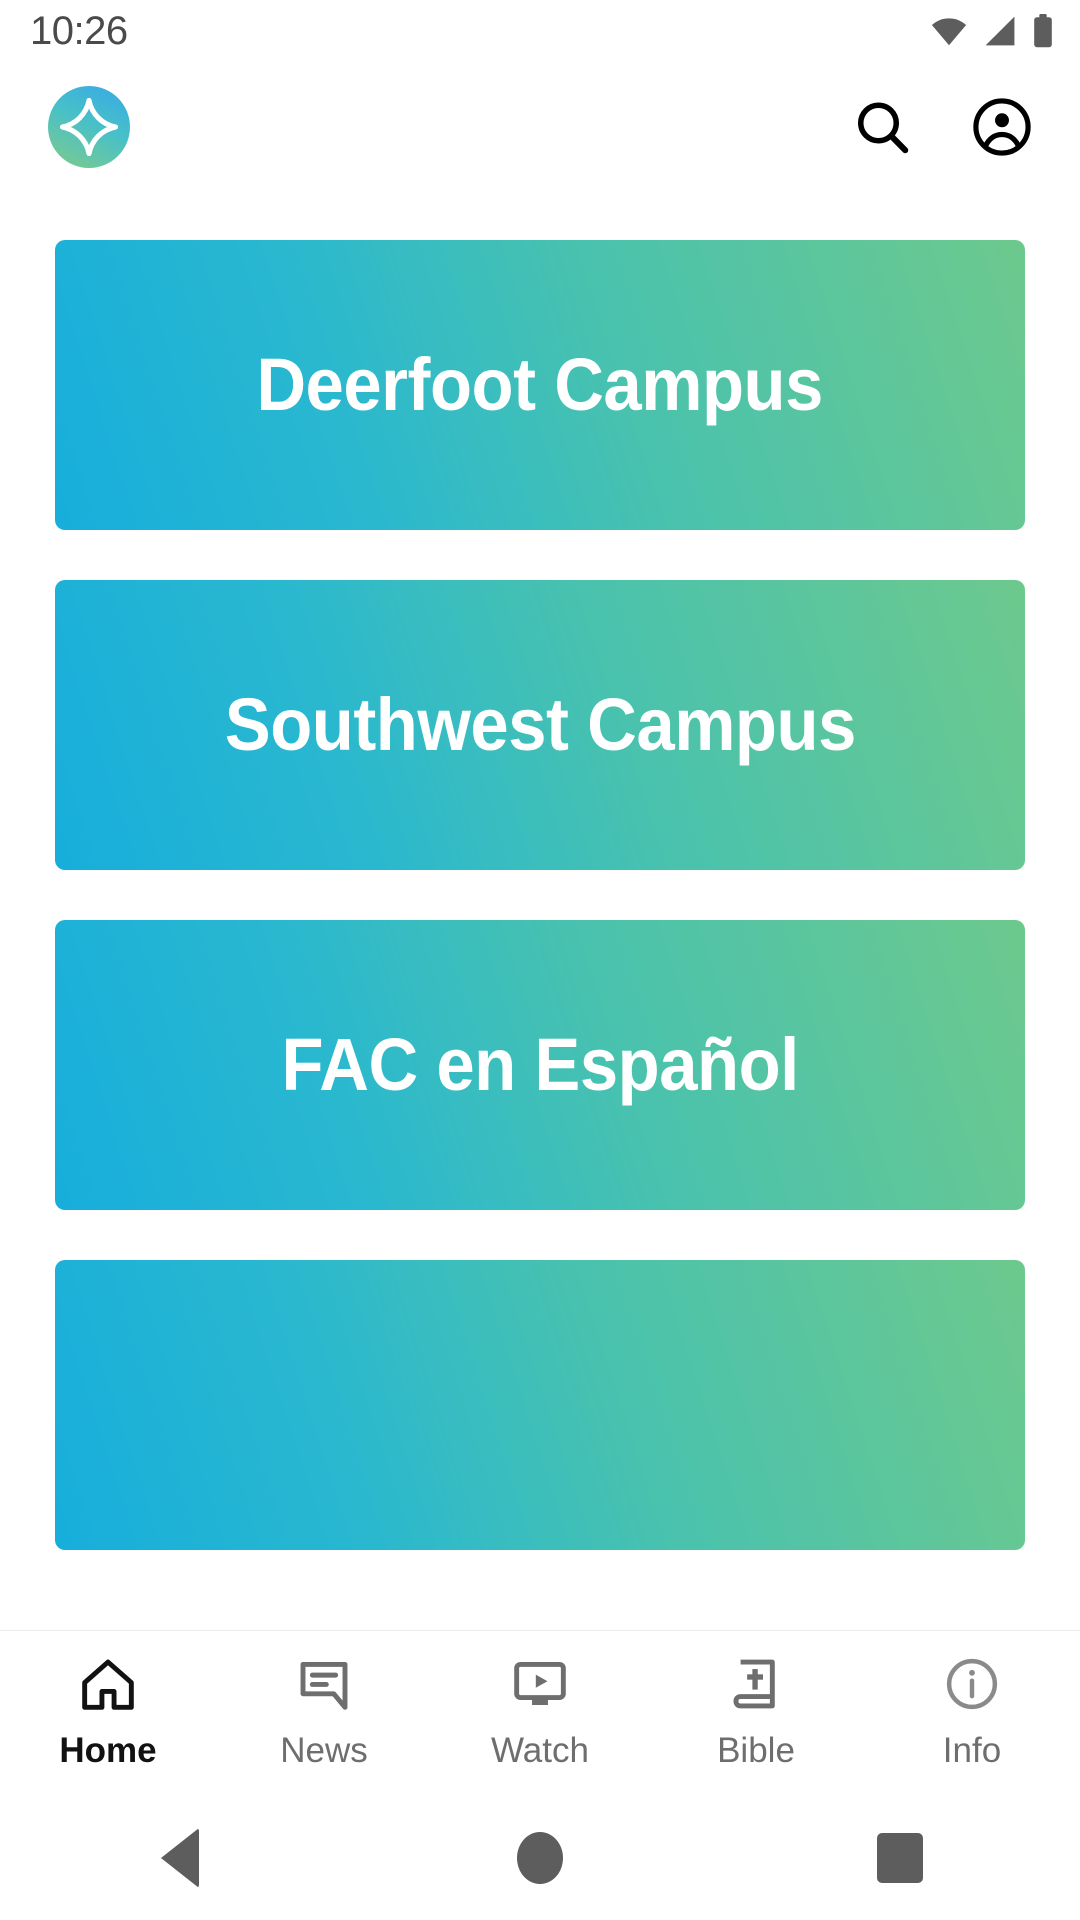 Image resolution: width=1080 pixels, height=1920 pixels. What do you see at coordinates (949, 31) in the screenshot?
I see `wifi-icon` at bounding box center [949, 31].